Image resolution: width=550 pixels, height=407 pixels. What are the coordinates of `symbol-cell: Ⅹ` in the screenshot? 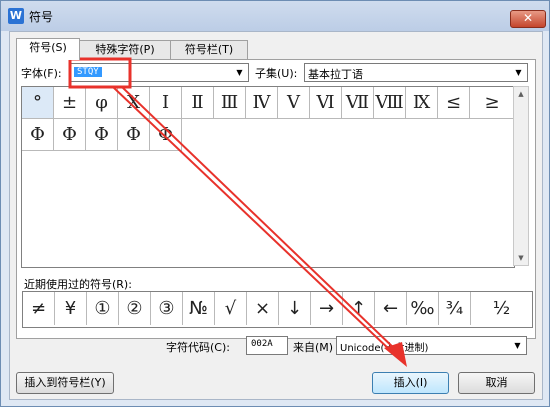 It's located at (134, 103).